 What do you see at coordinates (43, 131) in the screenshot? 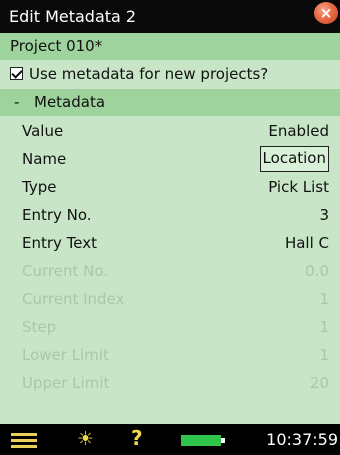
I see `property-label: Value` at bounding box center [43, 131].